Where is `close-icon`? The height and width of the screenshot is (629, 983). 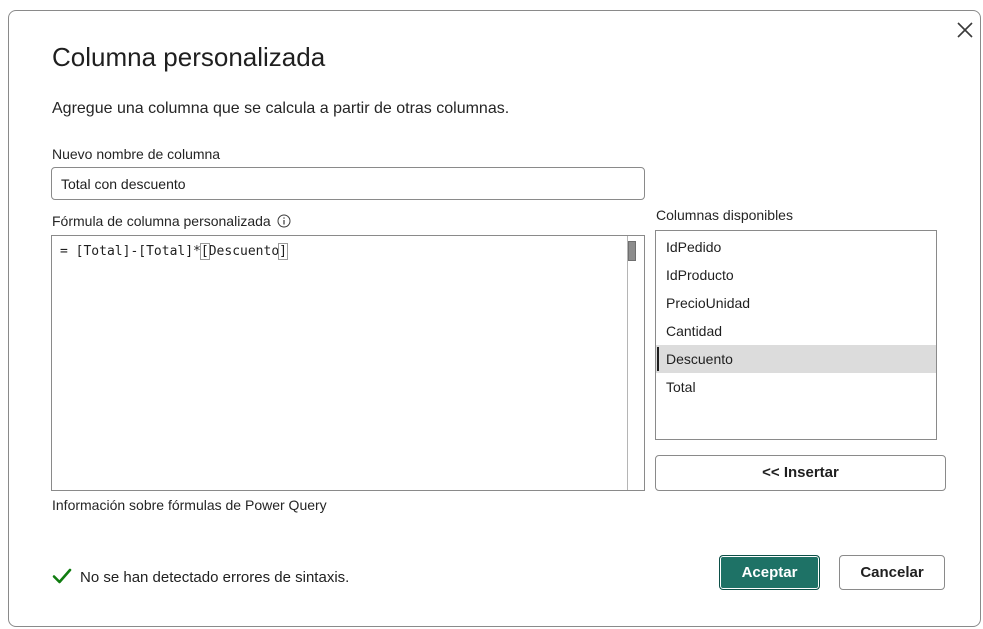
close-icon is located at coordinates (965, 30).